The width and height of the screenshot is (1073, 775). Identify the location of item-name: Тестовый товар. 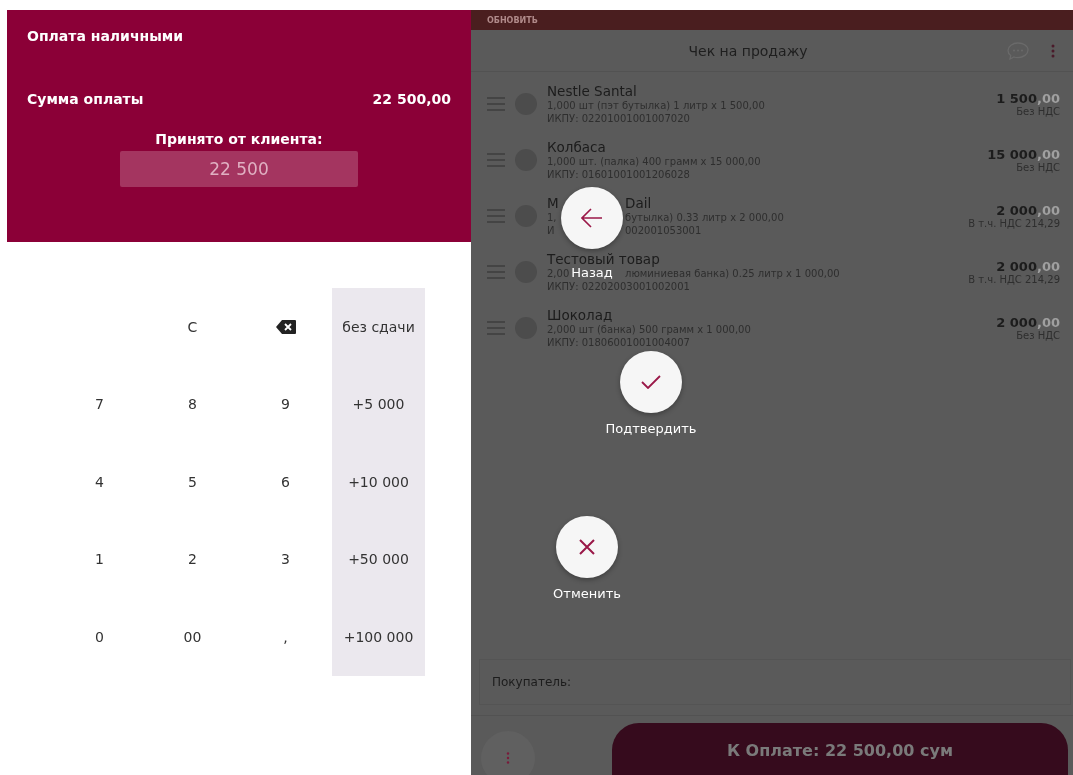
(603, 258).